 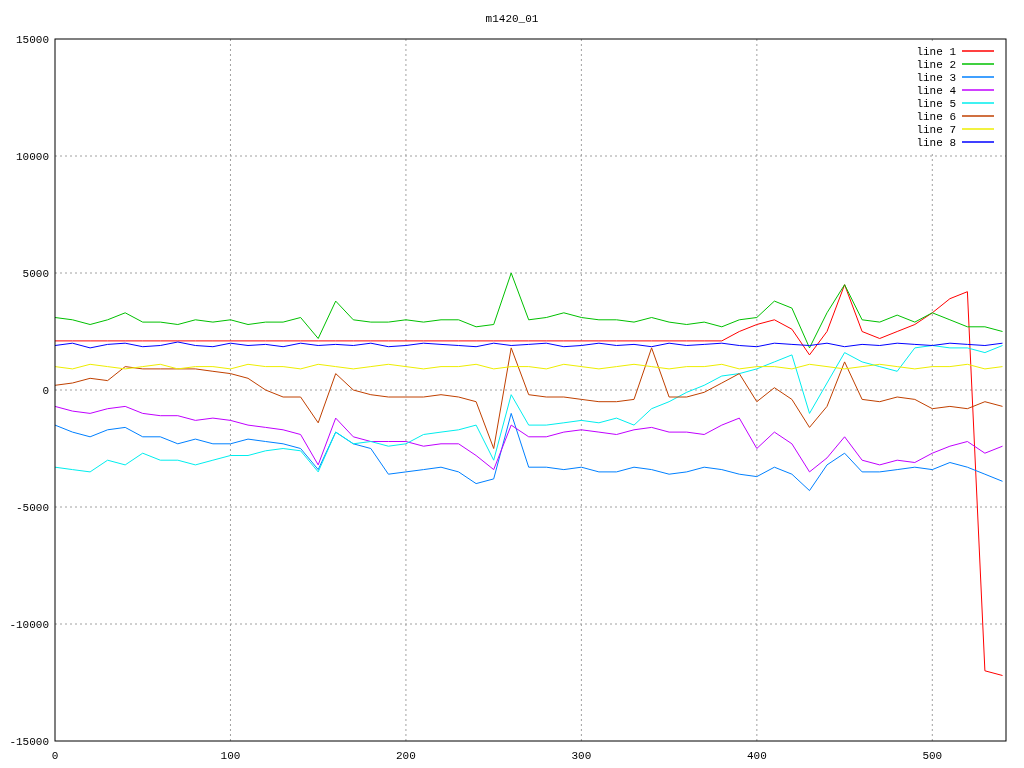 I want to click on legend-label: line 2, so click(x=936, y=65).